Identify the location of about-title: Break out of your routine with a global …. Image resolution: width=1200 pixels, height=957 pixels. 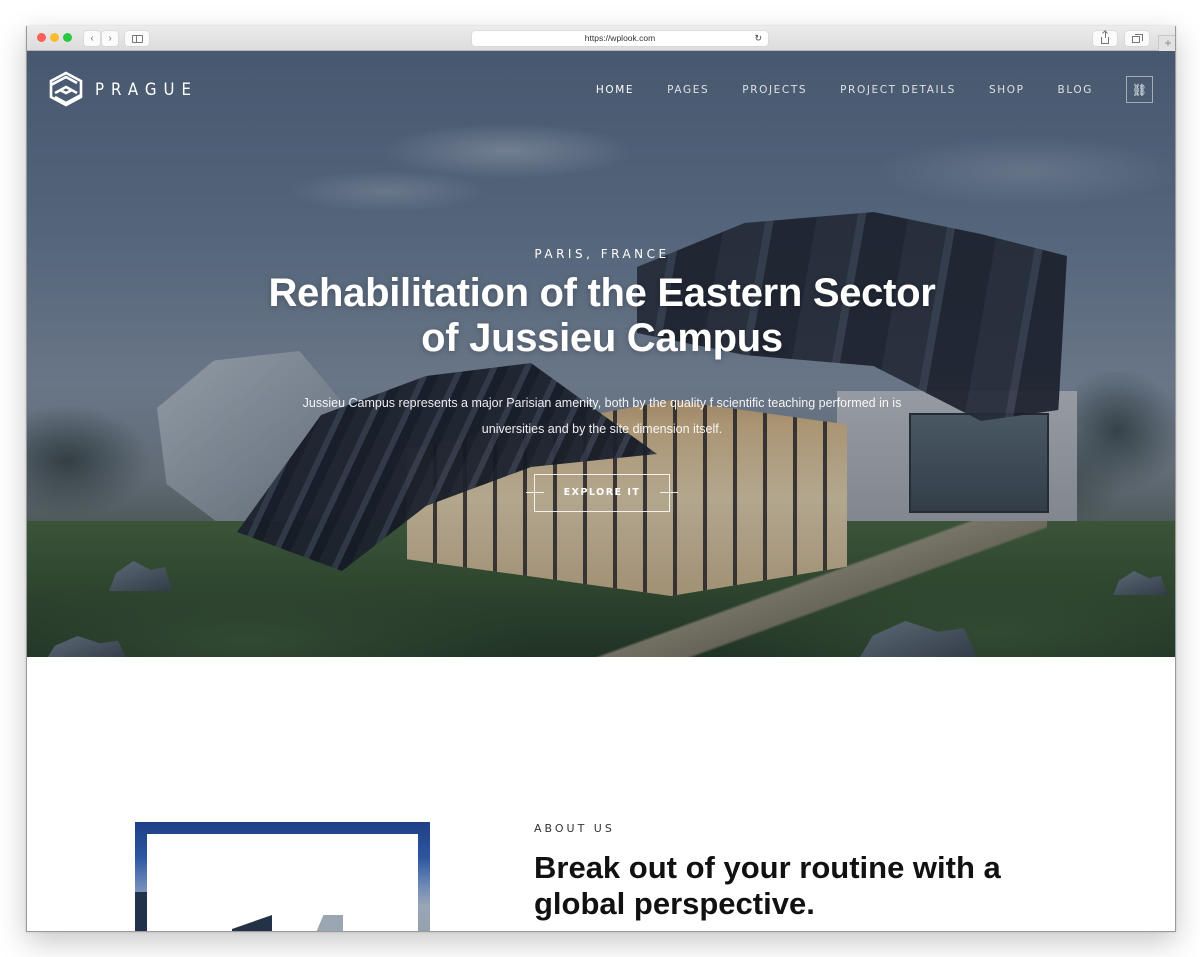
(767, 885).